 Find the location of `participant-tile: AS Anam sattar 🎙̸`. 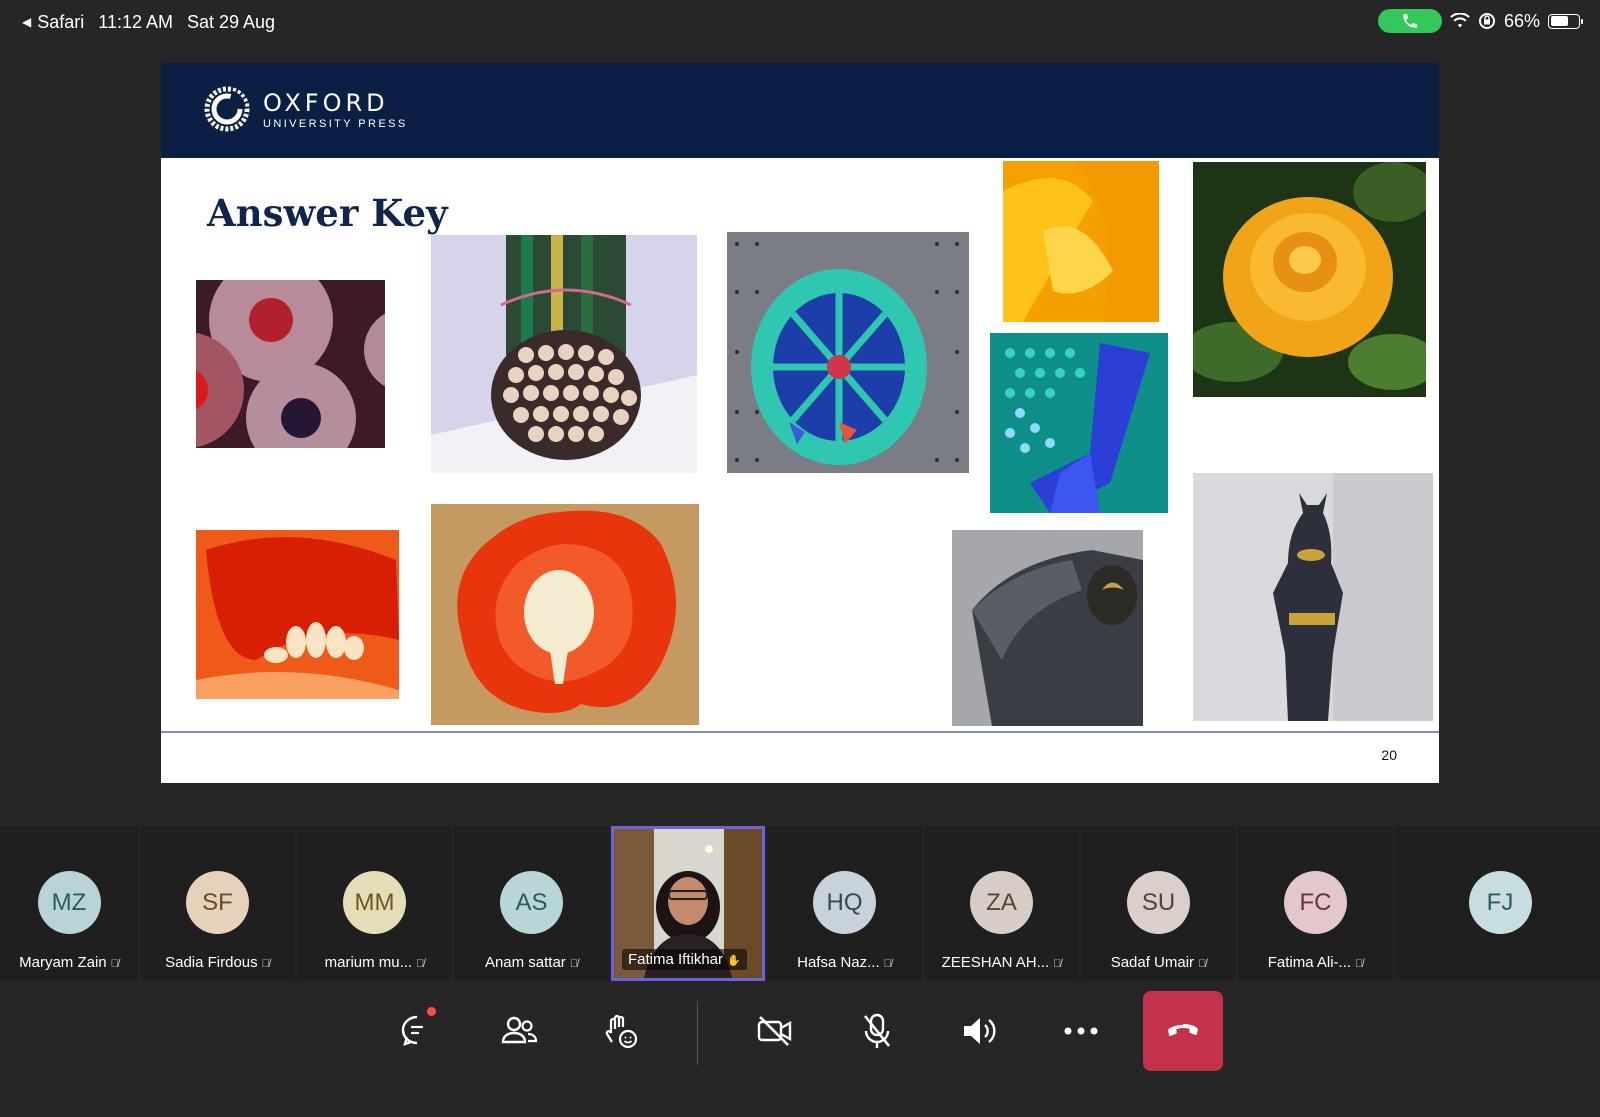

participant-tile: AS Anam sattar 🎙̸ is located at coordinates (531, 903).